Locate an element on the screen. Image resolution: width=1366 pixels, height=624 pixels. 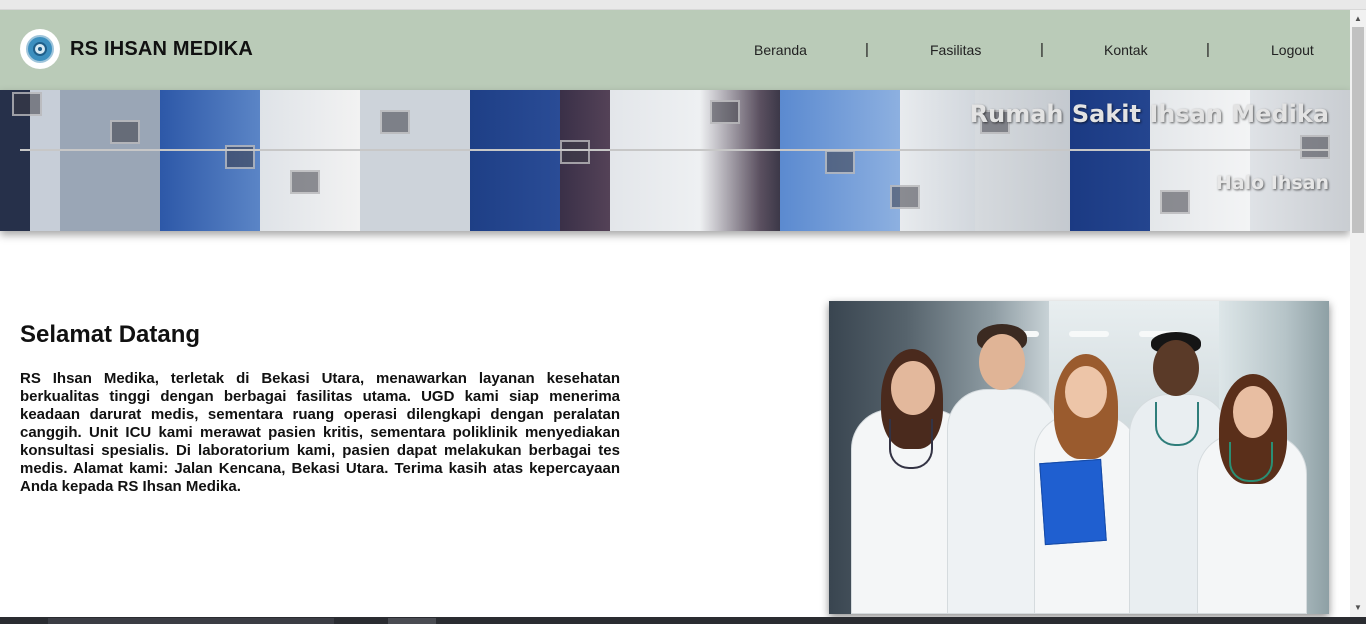
page-scrollbar: ▲ ▼ is located at coordinates (1358, 313).